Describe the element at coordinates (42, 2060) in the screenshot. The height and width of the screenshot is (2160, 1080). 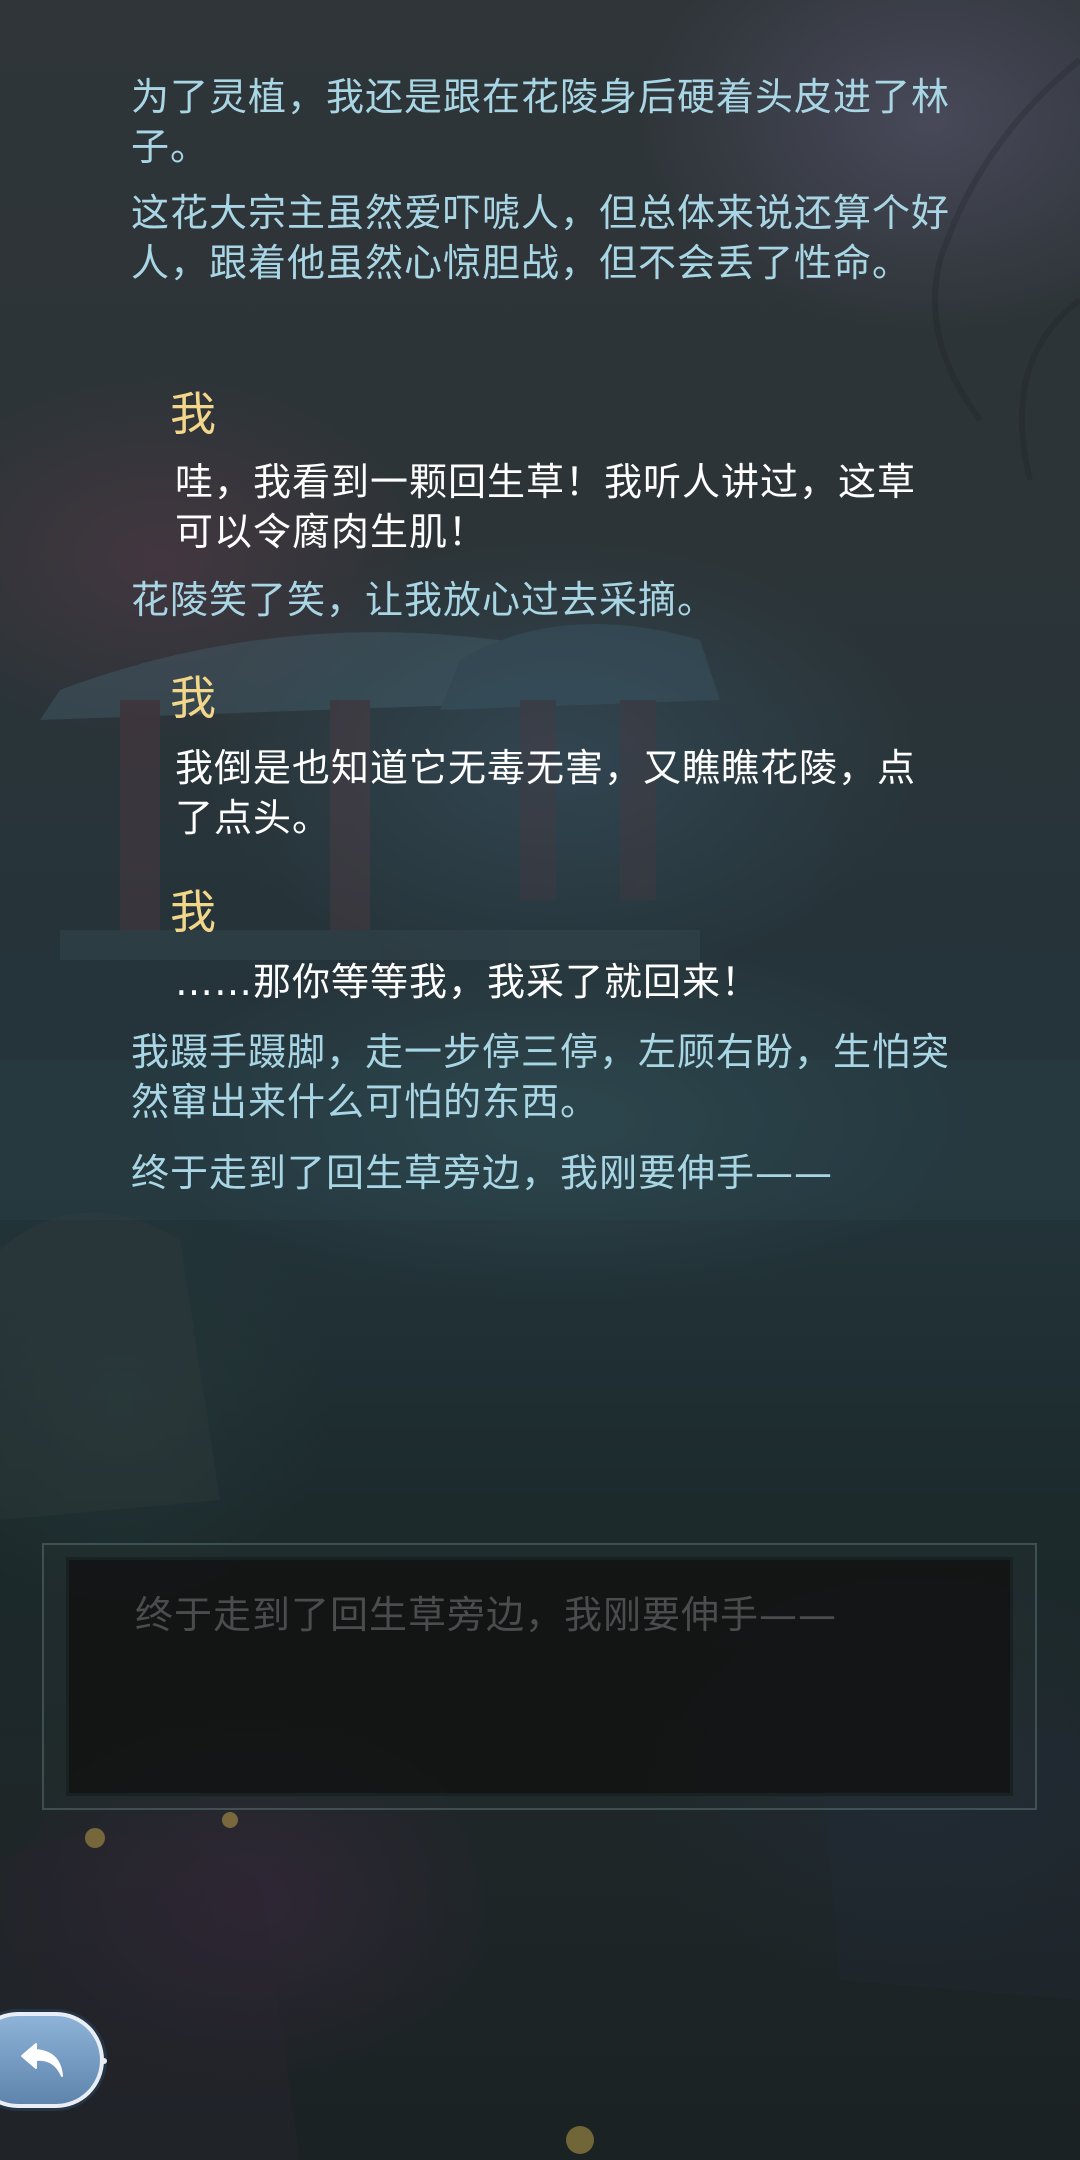
I see `back-arrow-icon` at that location.